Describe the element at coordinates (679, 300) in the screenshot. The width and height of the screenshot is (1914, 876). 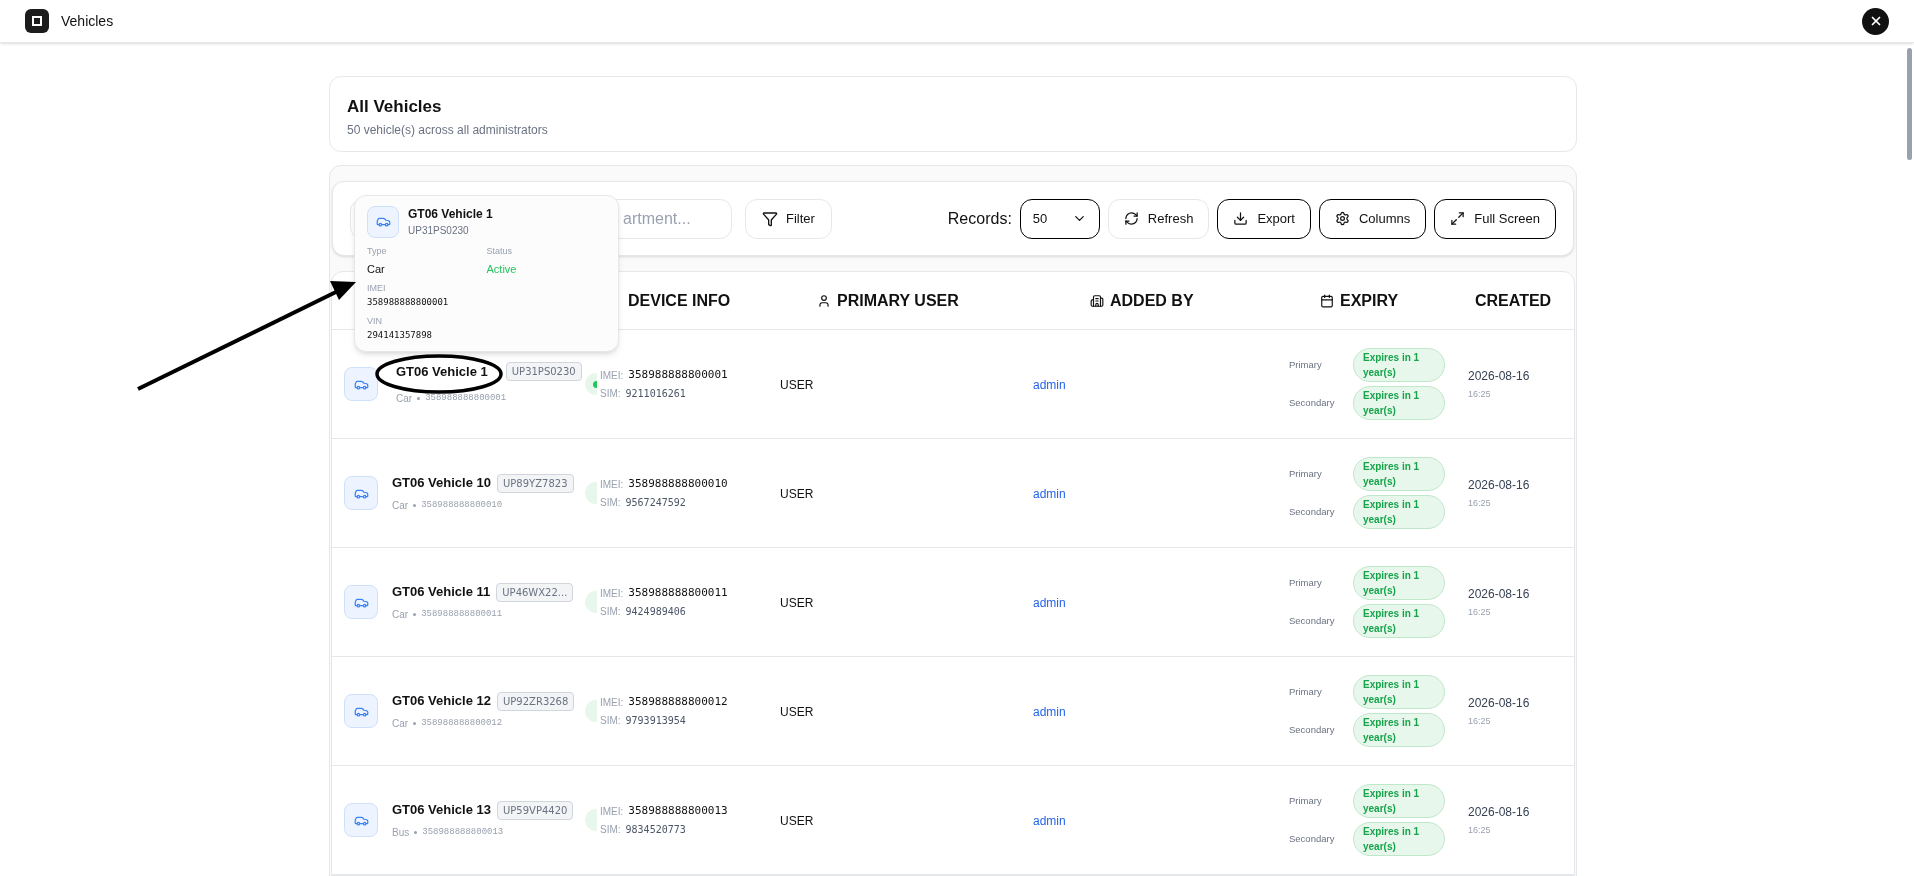
I see `column-header: DEVICE INFO` at that location.